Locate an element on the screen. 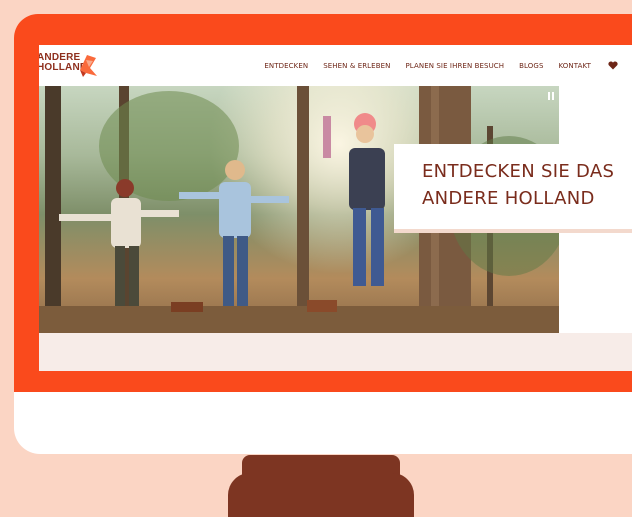 This screenshot has height=517, width=632. hero-headline-card: ENTDECKEN SIE DAS ANDERE HOLLAND is located at coordinates (513, 187).